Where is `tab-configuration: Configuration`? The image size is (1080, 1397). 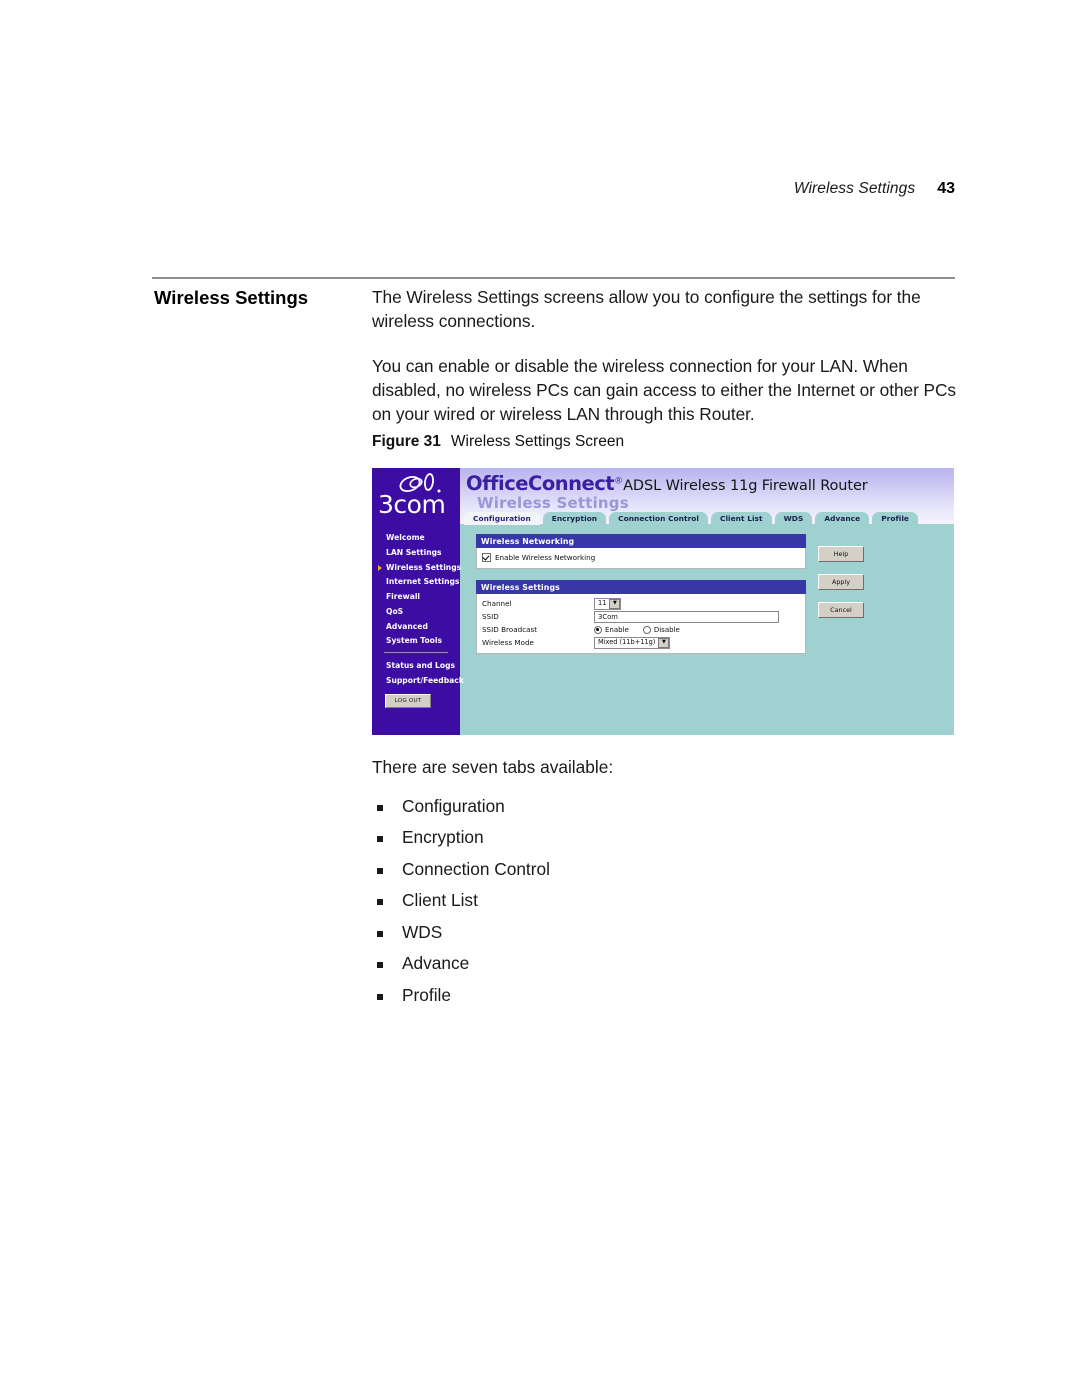 tab-configuration: Configuration is located at coordinates (502, 518).